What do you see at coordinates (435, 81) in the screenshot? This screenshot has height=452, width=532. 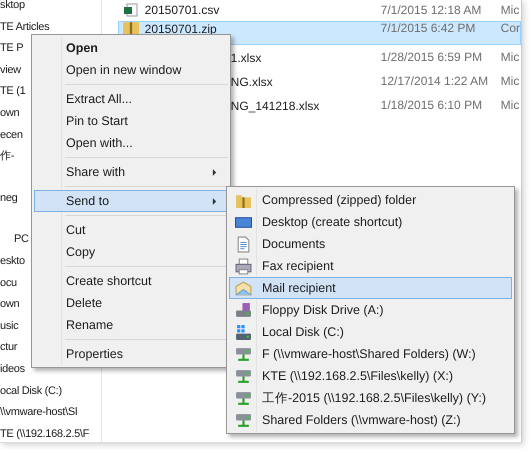 I see `modified-date: 12/17/2014 1:22 AM` at bounding box center [435, 81].